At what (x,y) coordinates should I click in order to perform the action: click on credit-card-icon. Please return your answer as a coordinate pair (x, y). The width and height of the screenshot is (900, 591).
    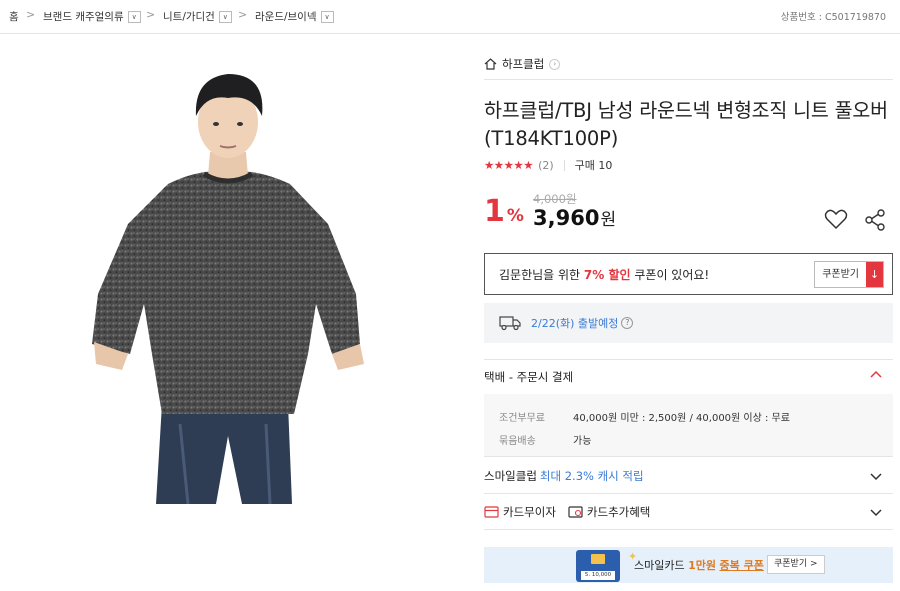
    Looking at the image, I should click on (491, 512).